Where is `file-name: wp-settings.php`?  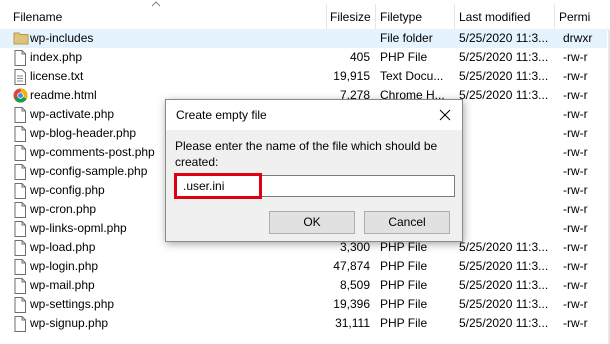 file-name: wp-settings.php is located at coordinates (72, 304).